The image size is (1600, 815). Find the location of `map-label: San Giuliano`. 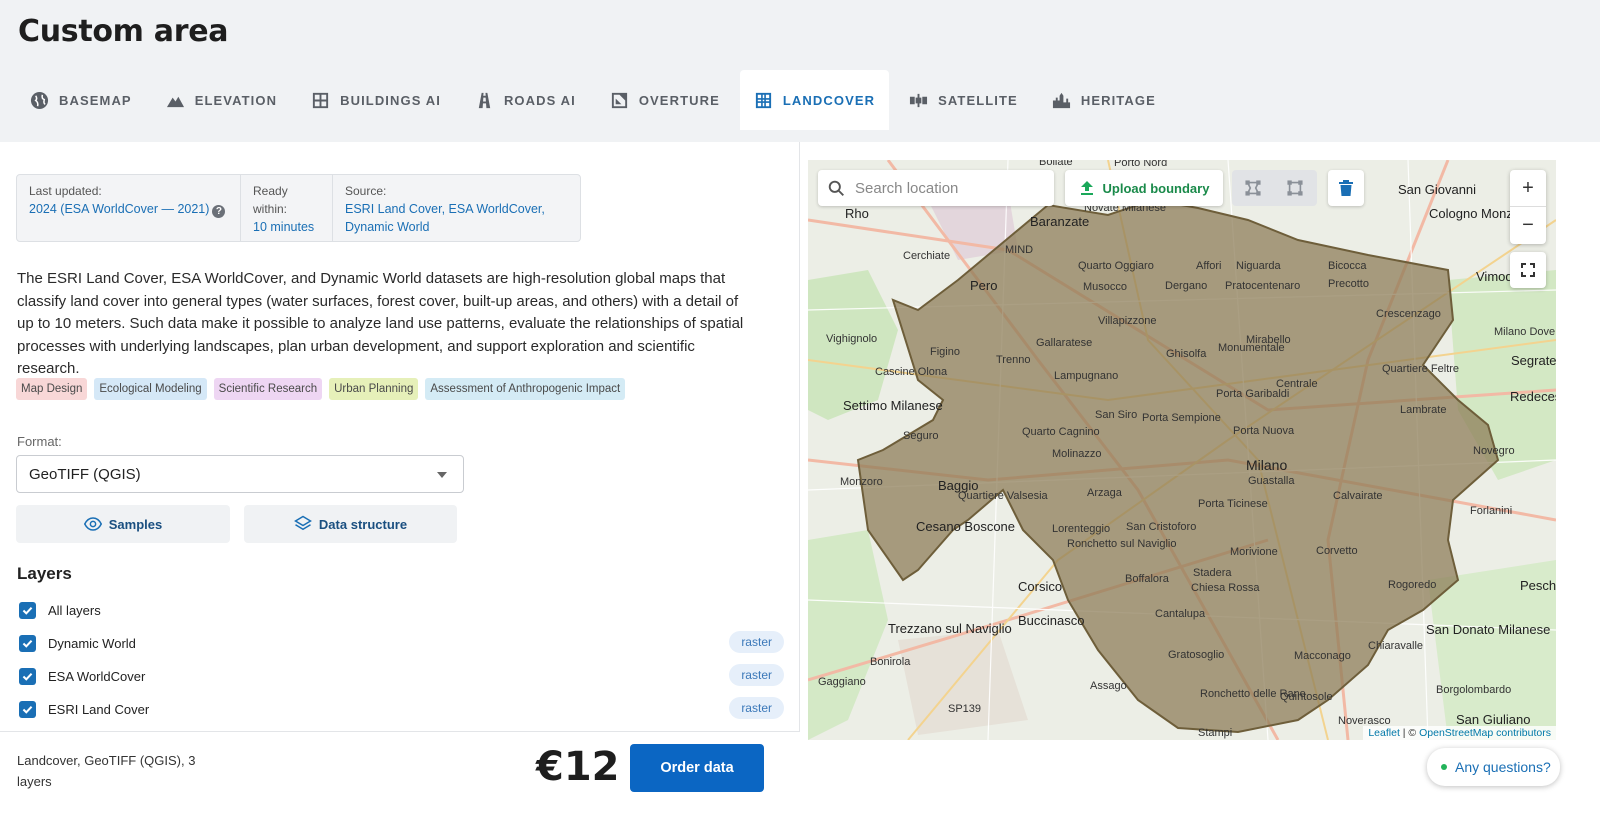

map-label: San Giuliano is located at coordinates (1493, 719).